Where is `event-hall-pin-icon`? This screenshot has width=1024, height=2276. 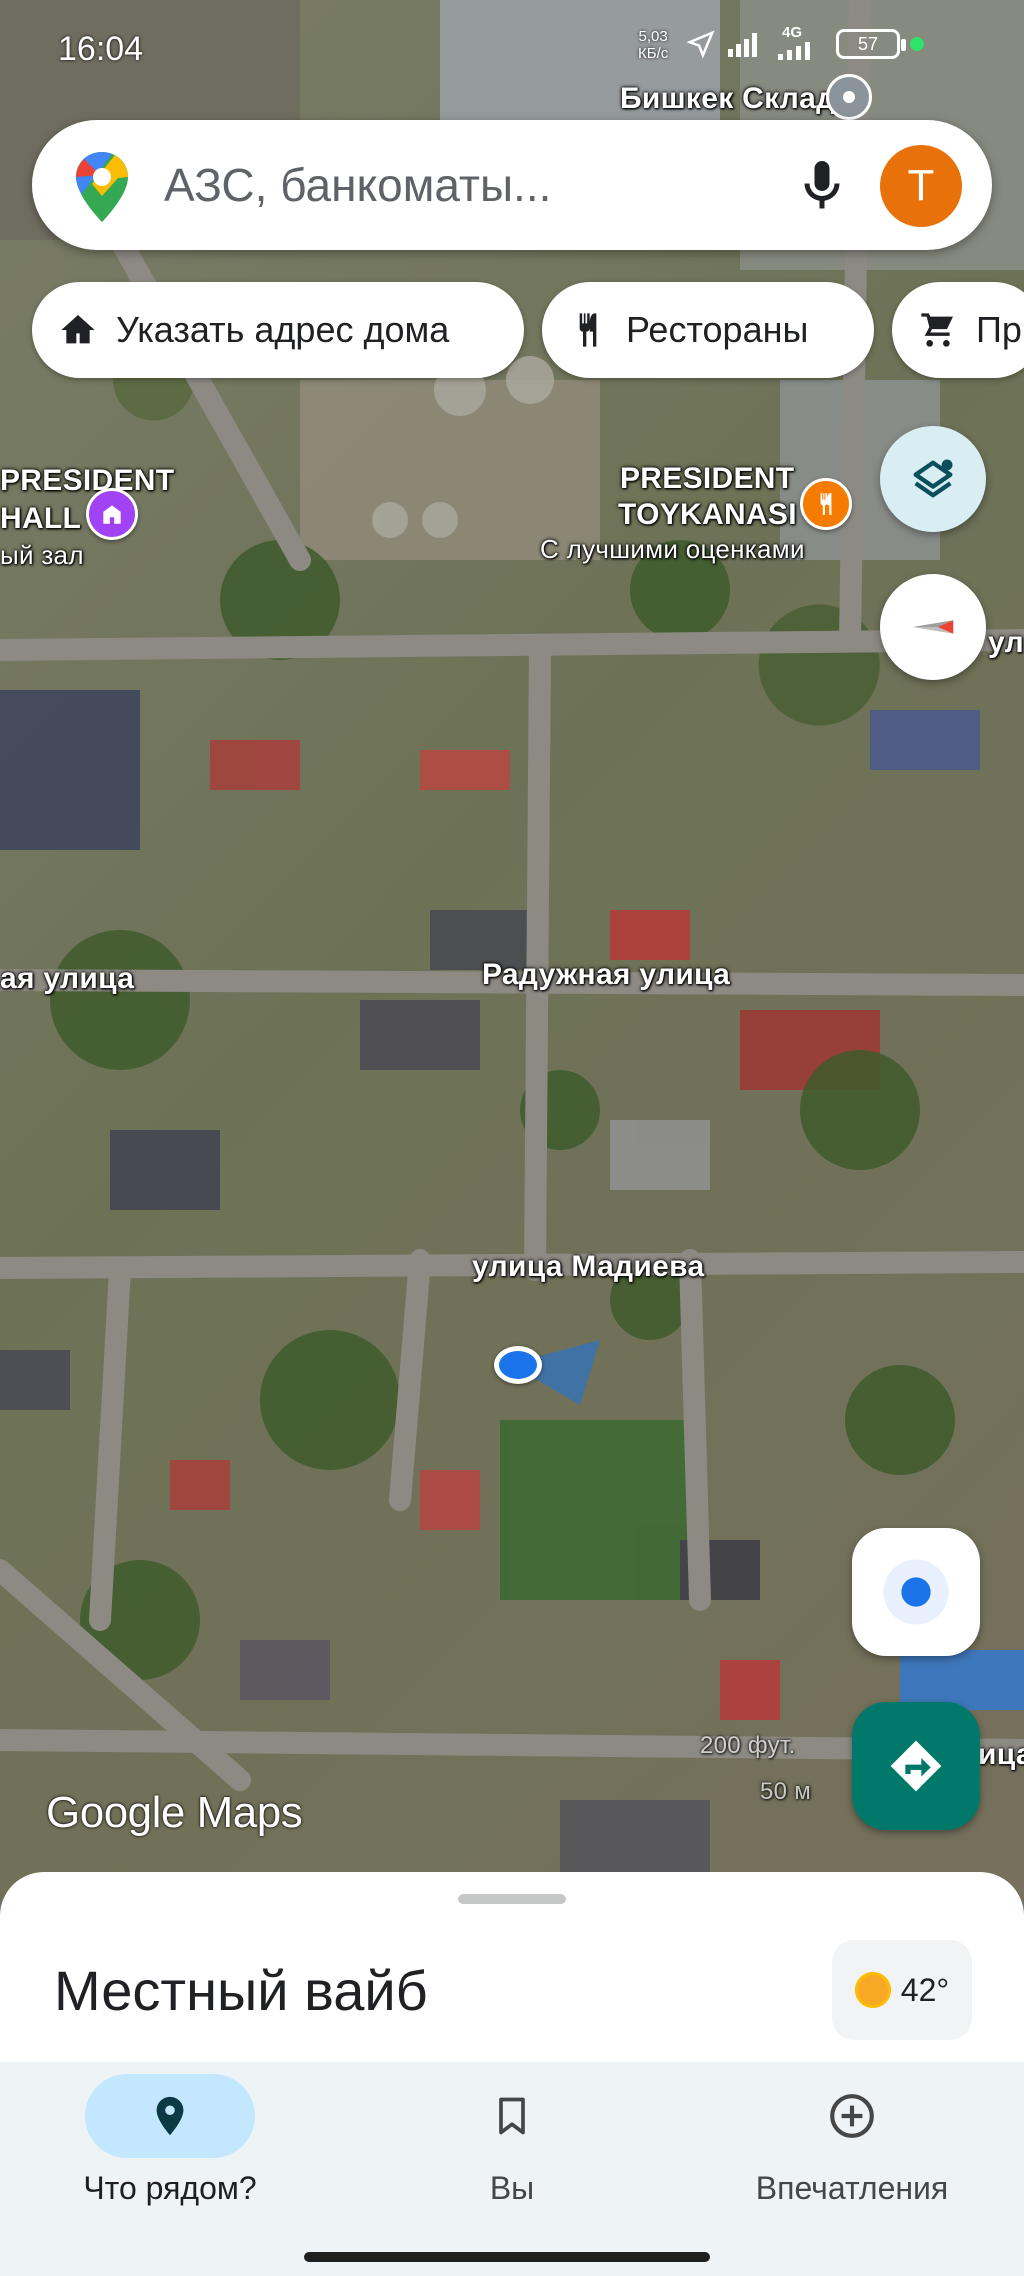 event-hall-pin-icon is located at coordinates (112, 514).